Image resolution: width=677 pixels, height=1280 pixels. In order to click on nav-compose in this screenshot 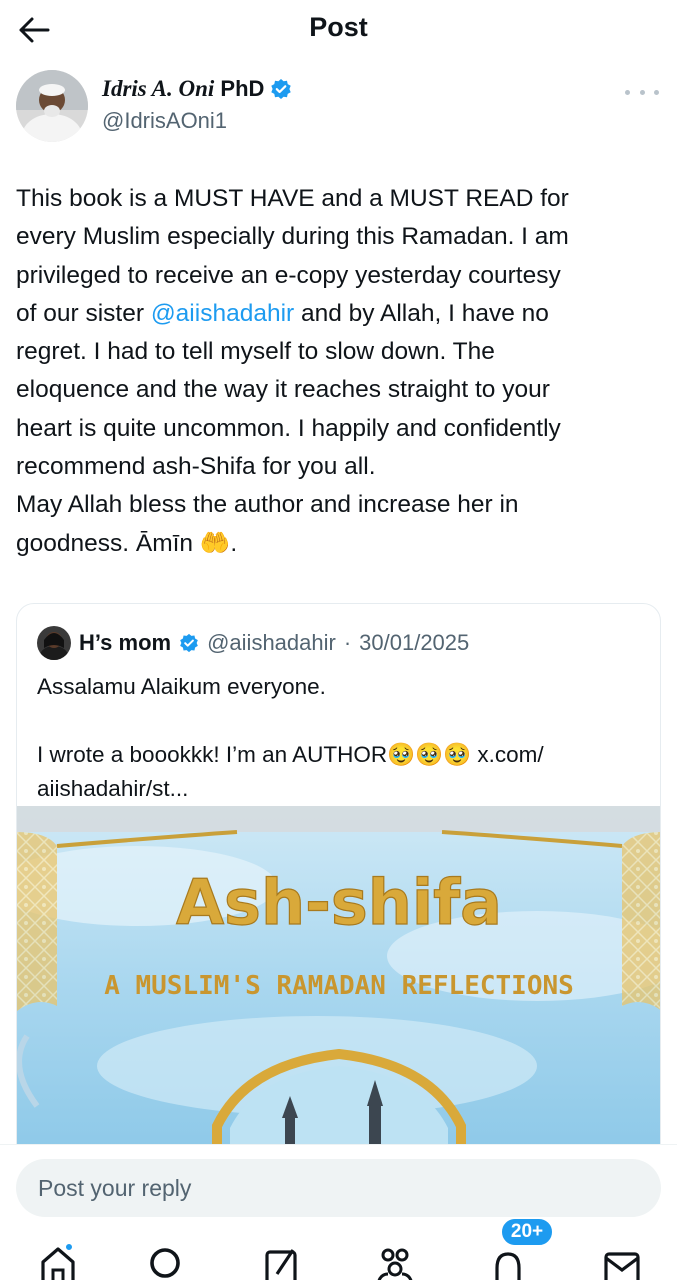, I will do `click(282, 1262)`.